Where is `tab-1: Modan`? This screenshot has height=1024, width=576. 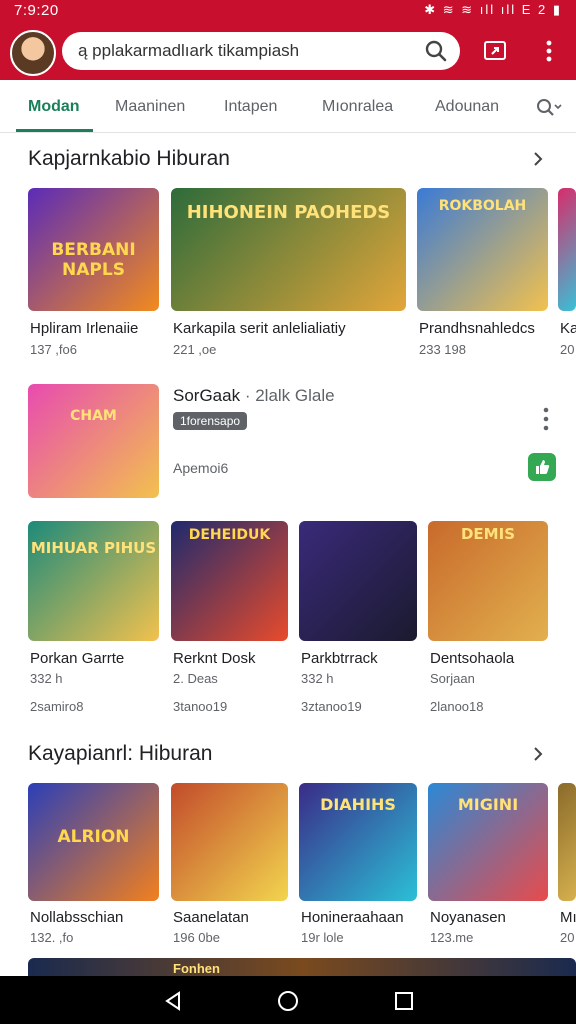 tab-1: Modan is located at coordinates (54, 107).